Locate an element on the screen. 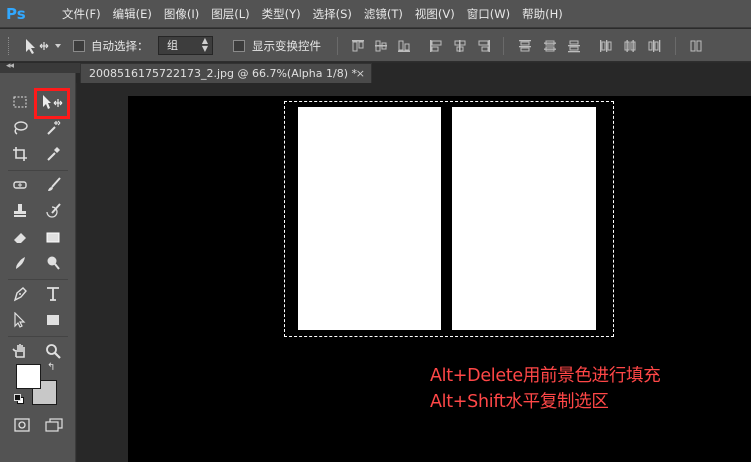 The image size is (751, 462). dropdown-arrows-icon: ▲ ▼ is located at coordinates (204, 44).